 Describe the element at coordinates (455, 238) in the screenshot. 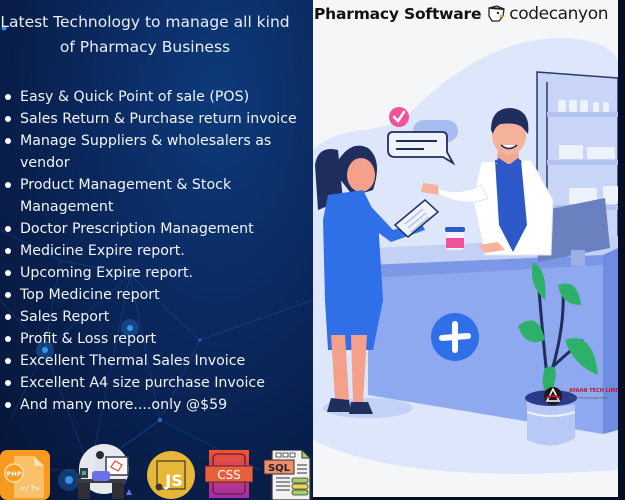

I see `medicine-jar-icon` at that location.